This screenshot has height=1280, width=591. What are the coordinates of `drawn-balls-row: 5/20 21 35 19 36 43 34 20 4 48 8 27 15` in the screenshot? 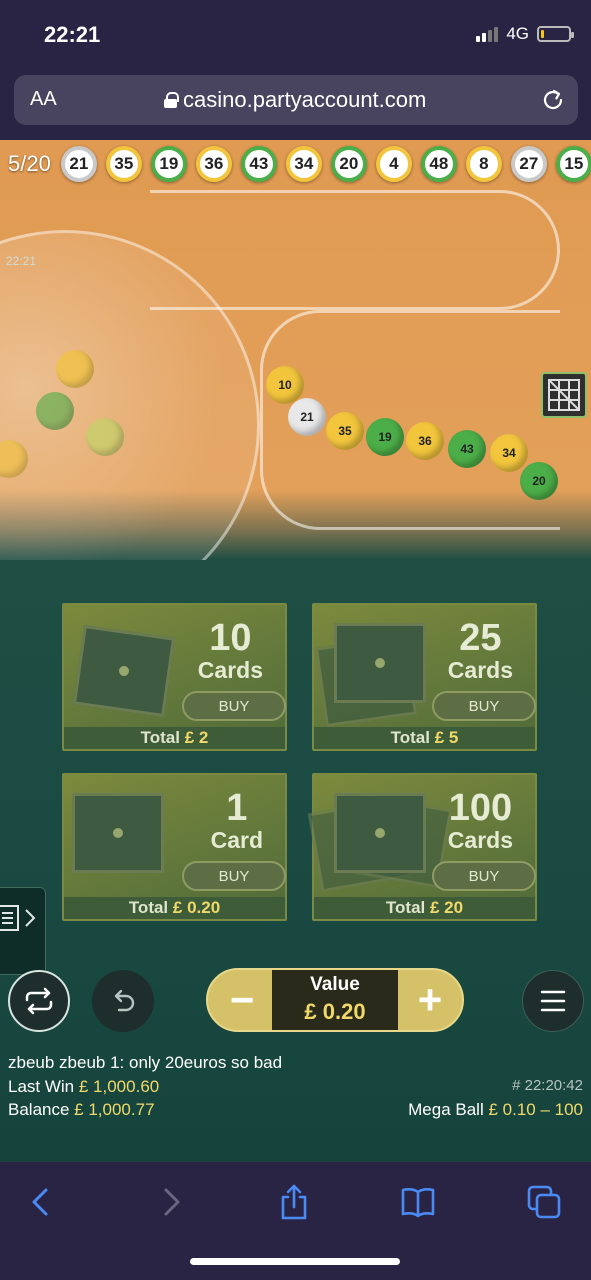 It's located at (295, 164).